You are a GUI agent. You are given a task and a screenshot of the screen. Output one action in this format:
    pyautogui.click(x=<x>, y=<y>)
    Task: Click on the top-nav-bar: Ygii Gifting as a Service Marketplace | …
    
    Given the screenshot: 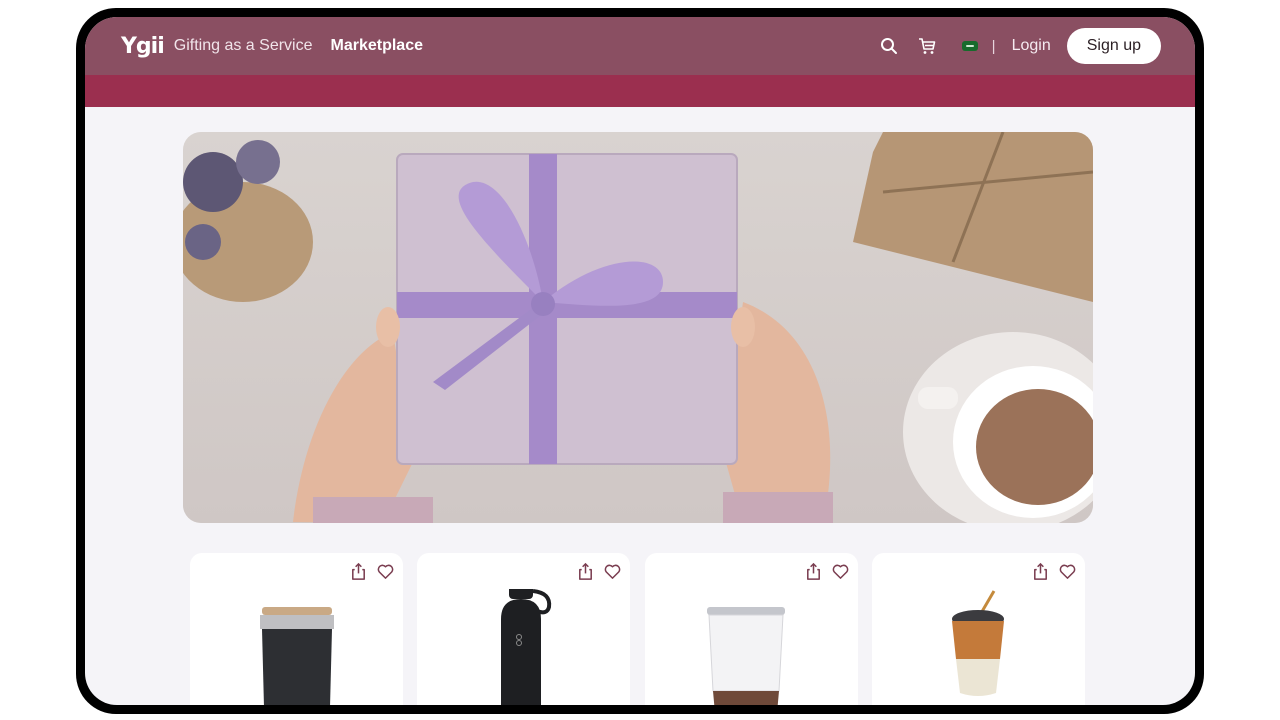 What is the action you would take?
    pyautogui.click(x=640, y=46)
    